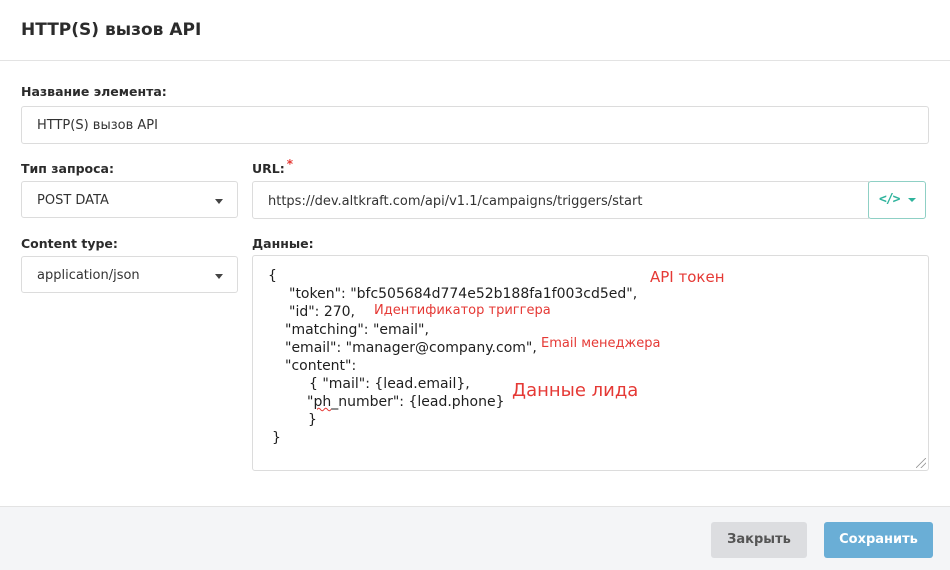  Describe the element at coordinates (575, 390) in the screenshot. I see `annotation-lead-data: Данные лида` at that location.